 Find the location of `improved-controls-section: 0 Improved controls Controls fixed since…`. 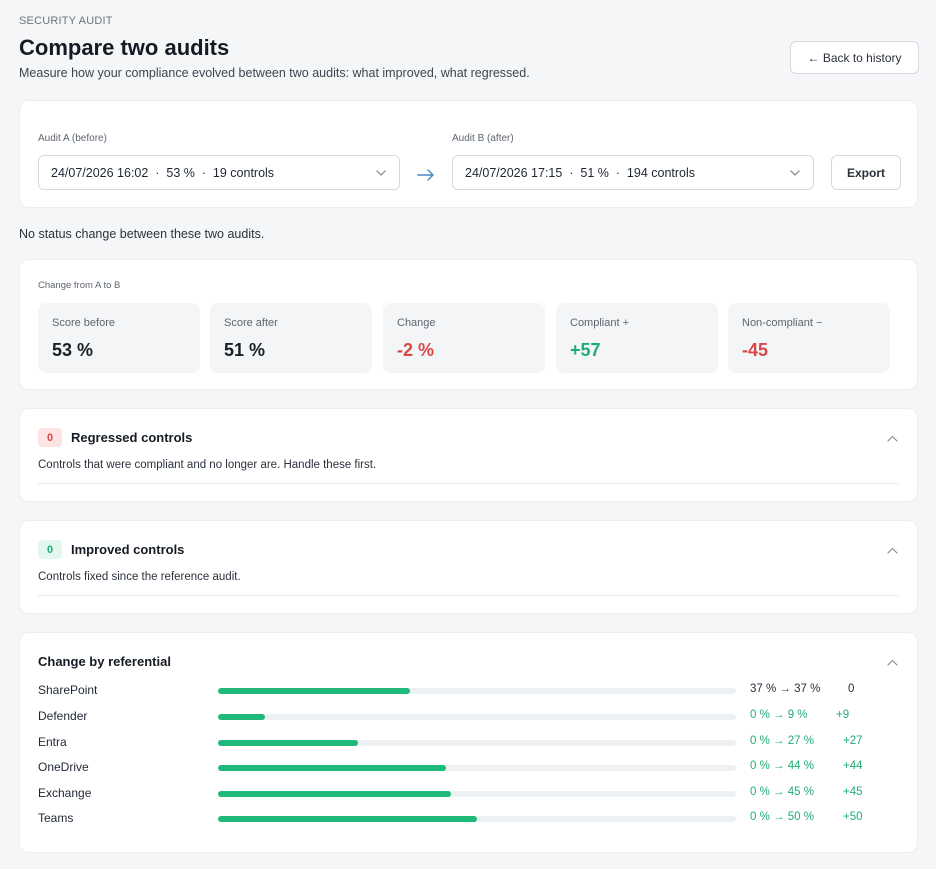

improved-controls-section: 0 Improved controls Controls fixed since… is located at coordinates (468, 567).